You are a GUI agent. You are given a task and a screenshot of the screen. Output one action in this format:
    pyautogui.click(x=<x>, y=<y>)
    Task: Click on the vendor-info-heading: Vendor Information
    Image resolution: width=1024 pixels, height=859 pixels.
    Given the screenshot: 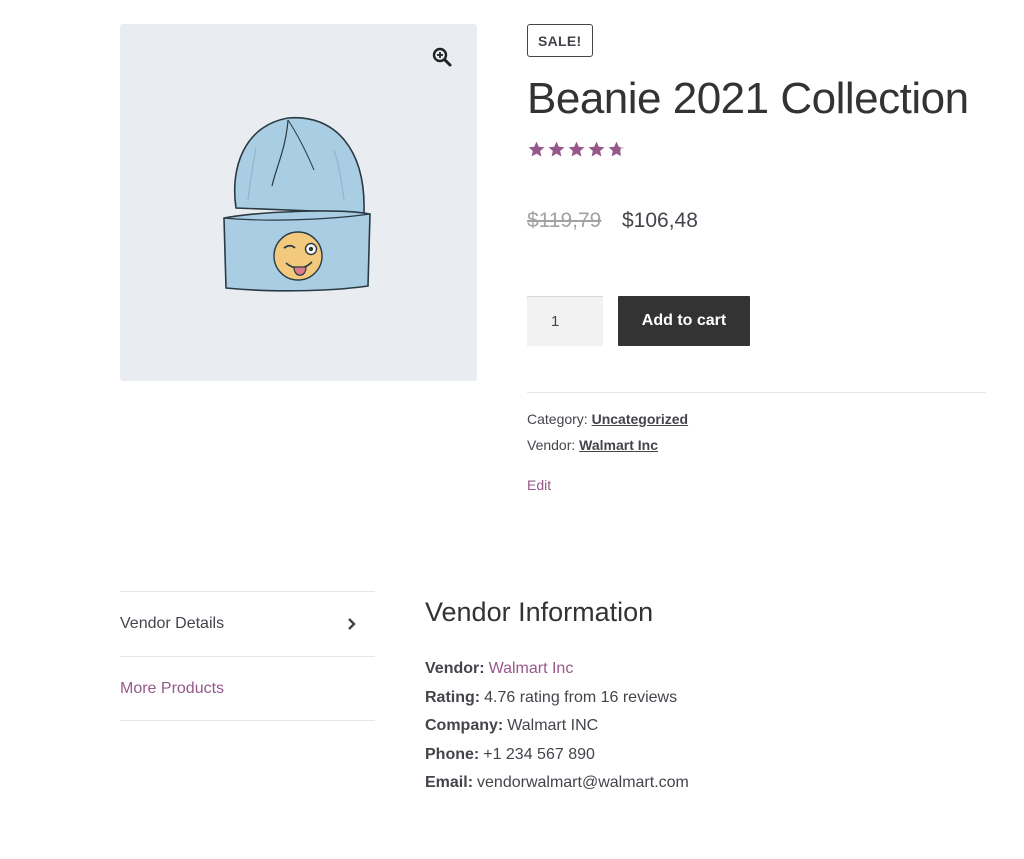 What is the action you would take?
    pyautogui.click(x=539, y=612)
    